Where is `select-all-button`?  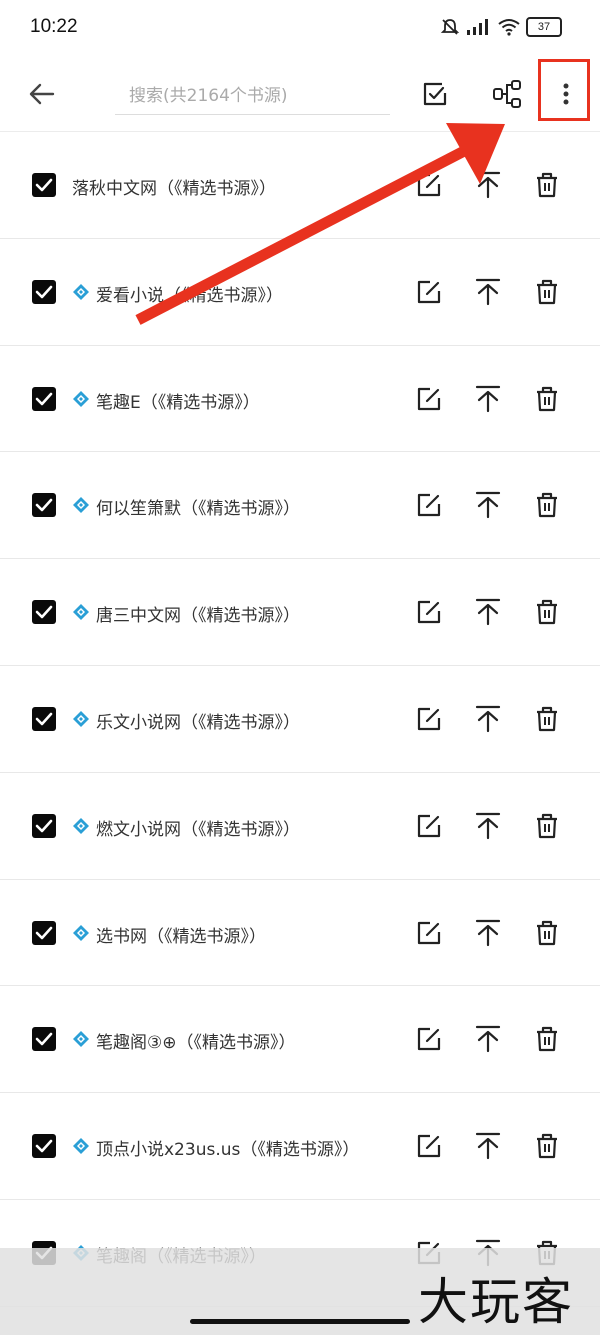
select-all-button is located at coordinates (435, 94).